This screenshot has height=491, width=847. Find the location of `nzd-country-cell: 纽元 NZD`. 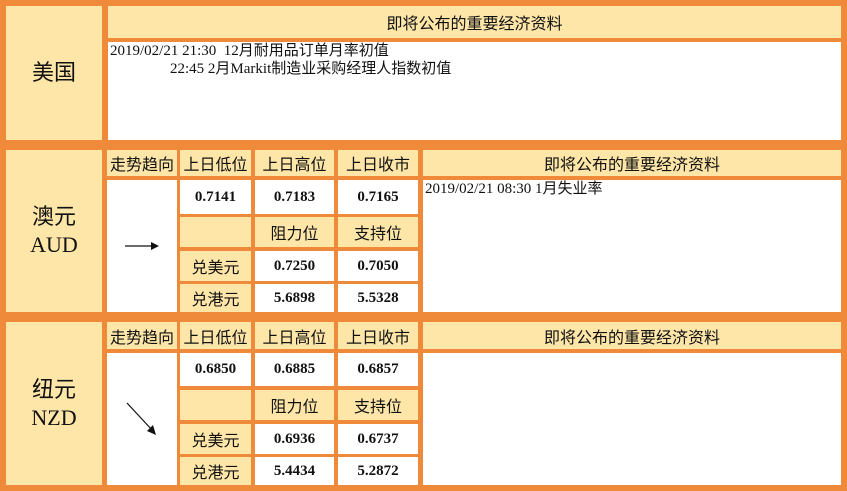

nzd-country-cell: 纽元 NZD is located at coordinates (54, 403).